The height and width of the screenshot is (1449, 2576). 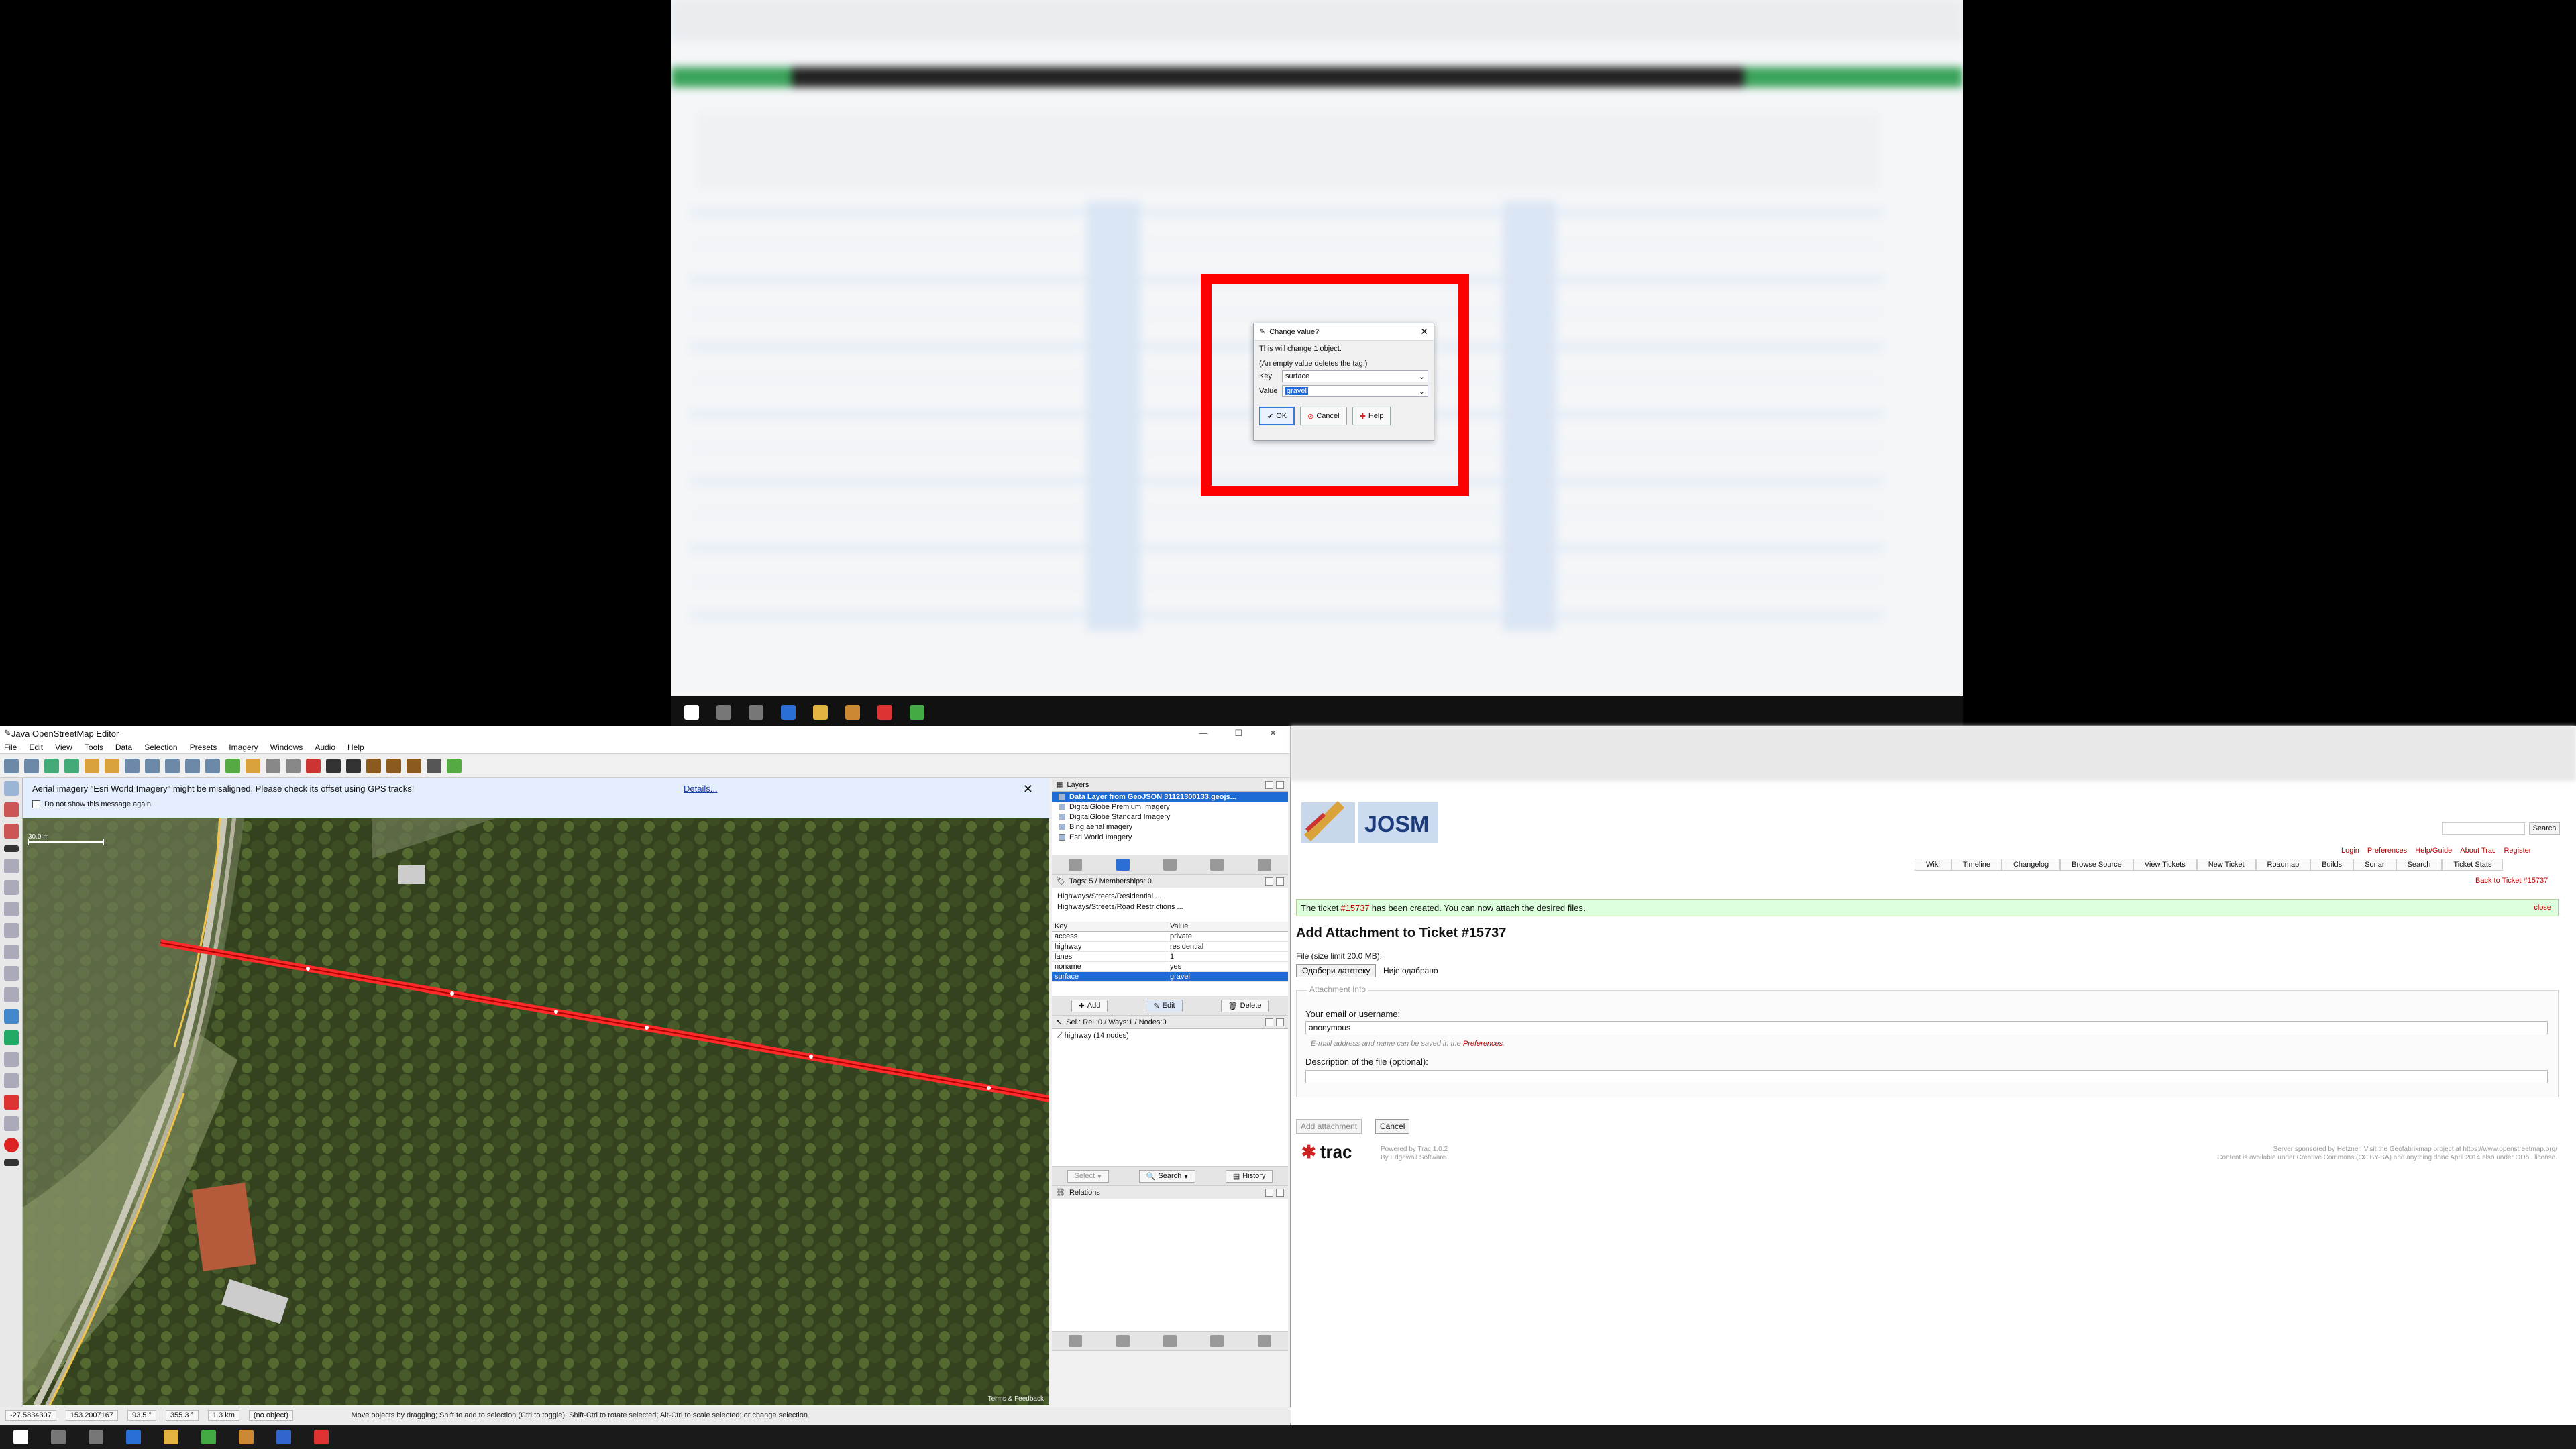 What do you see at coordinates (1976, 865) in the screenshot?
I see `tab-timeline: Timeline` at bounding box center [1976, 865].